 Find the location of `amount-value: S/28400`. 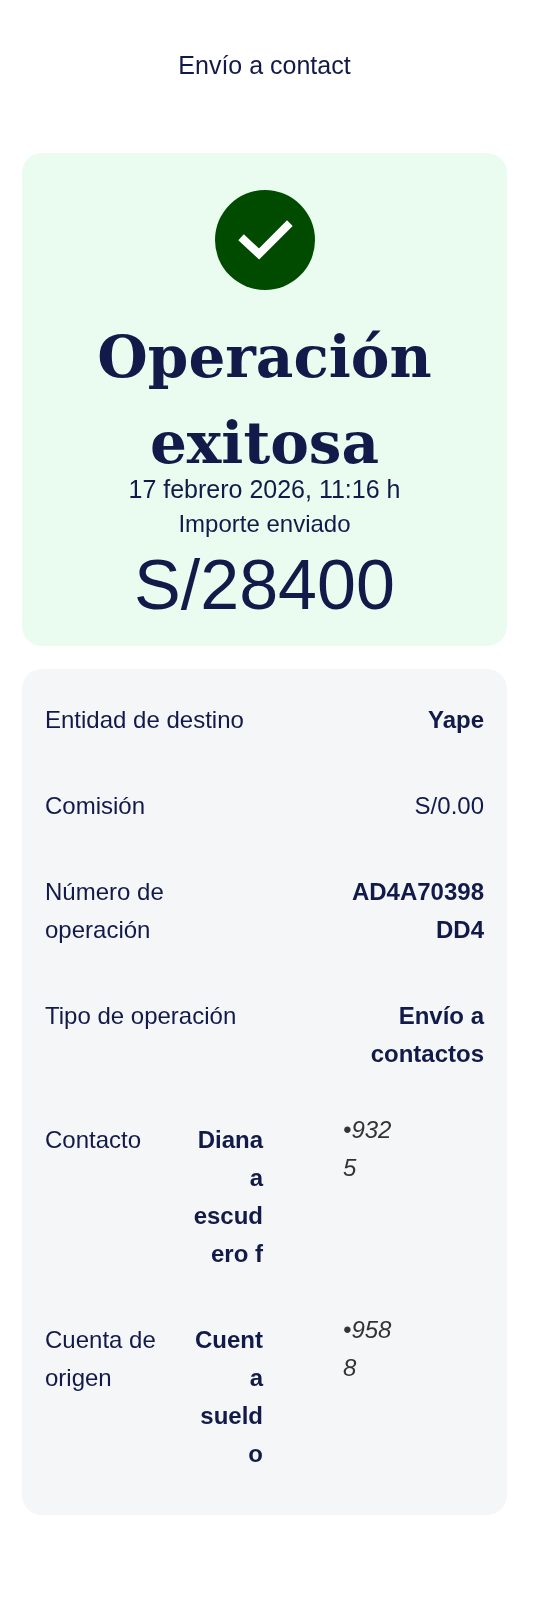

amount-value: S/28400 is located at coordinates (264, 585).